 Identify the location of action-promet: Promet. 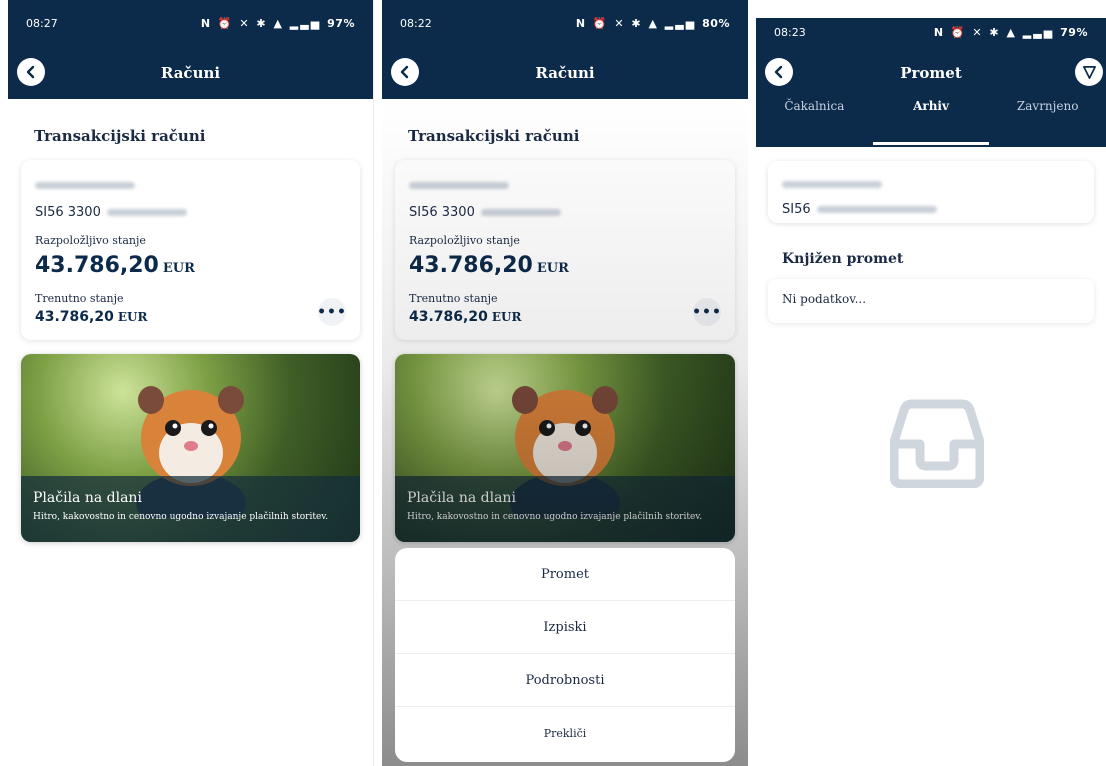
(565, 574).